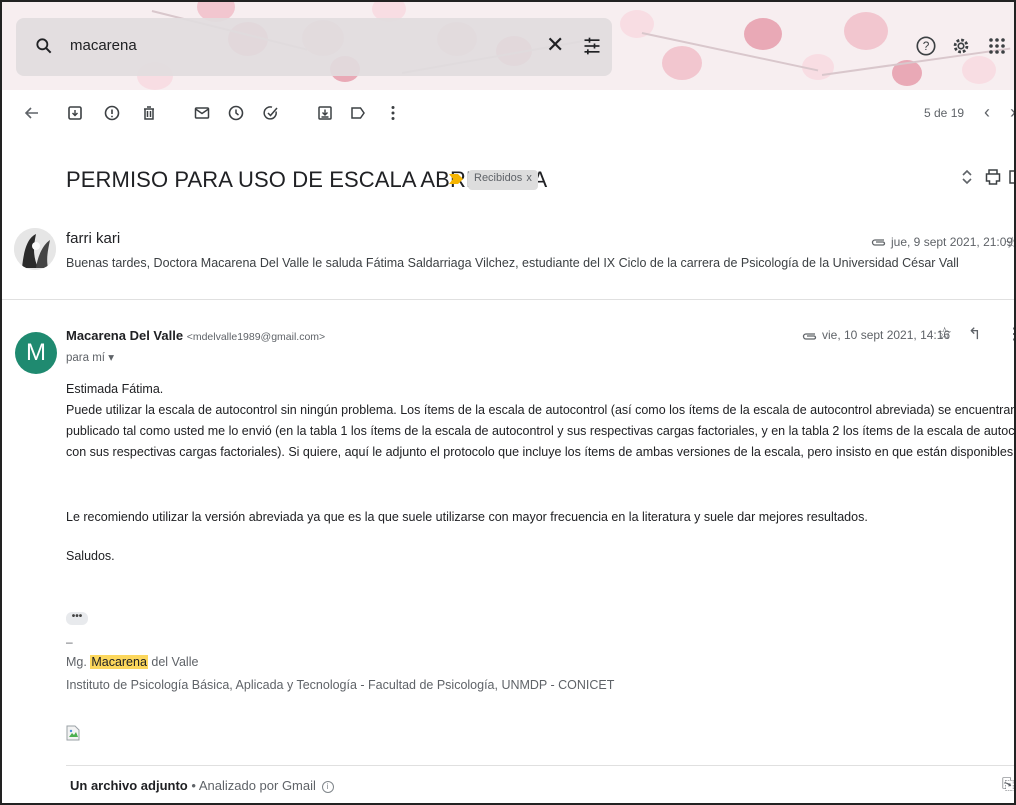 The image size is (1016, 805). I want to click on label-icon, so click(358, 113).